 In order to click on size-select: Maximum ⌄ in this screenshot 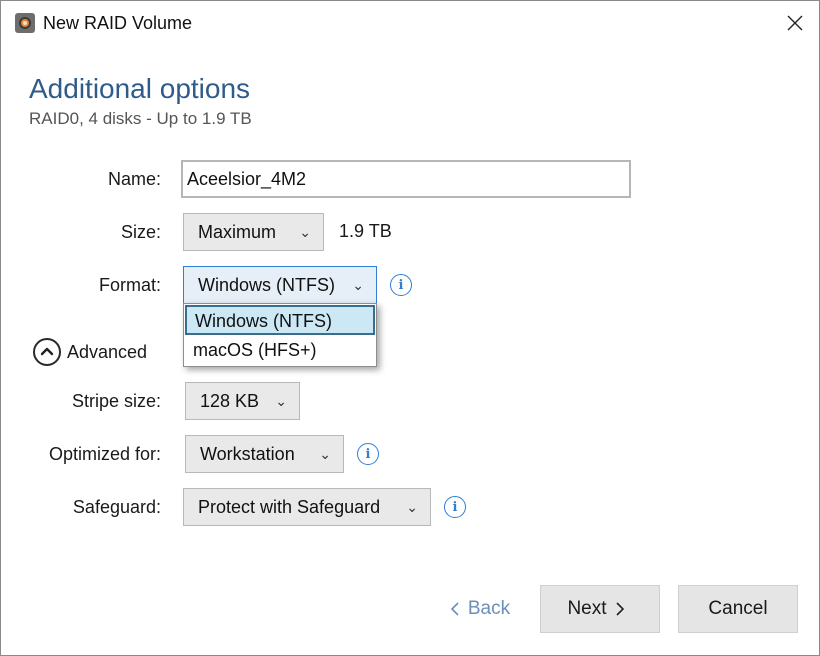, I will do `click(253, 232)`.